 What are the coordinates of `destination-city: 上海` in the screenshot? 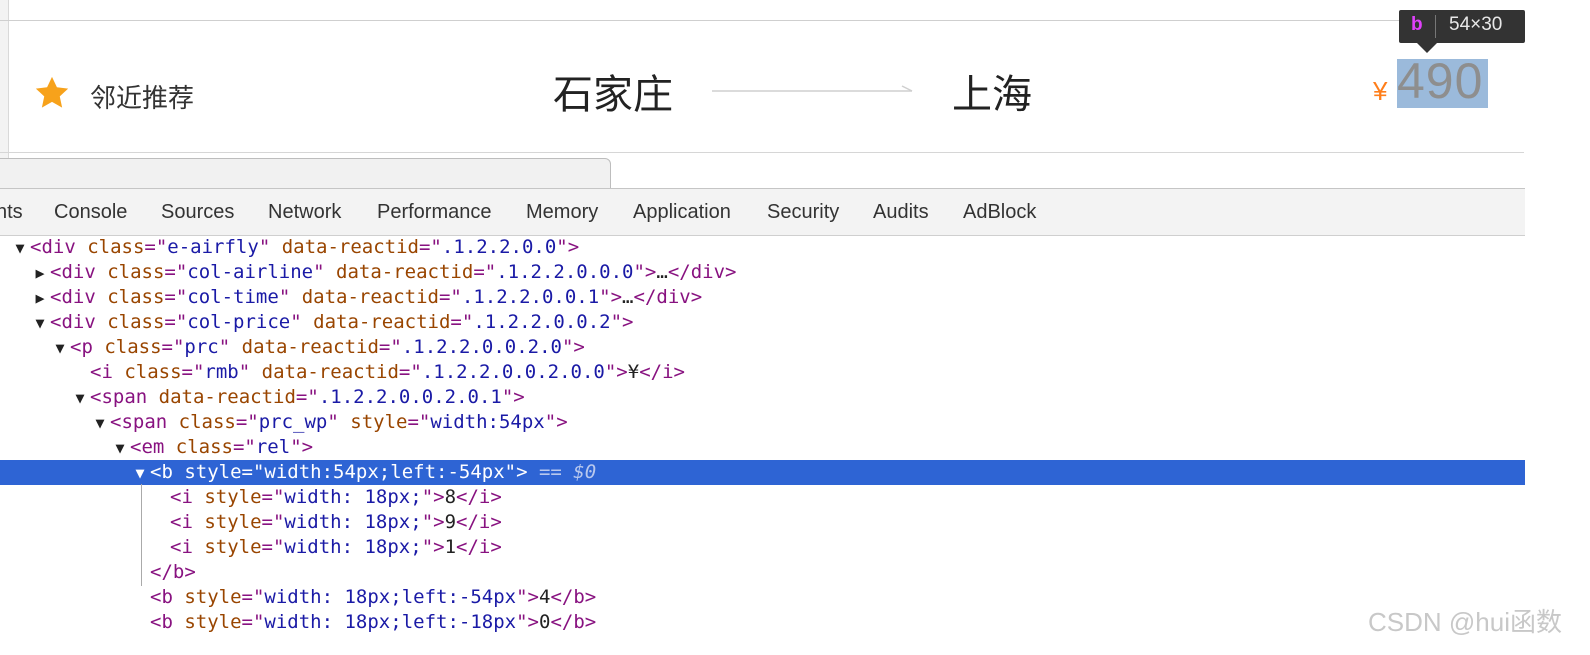 It's located at (992, 95).